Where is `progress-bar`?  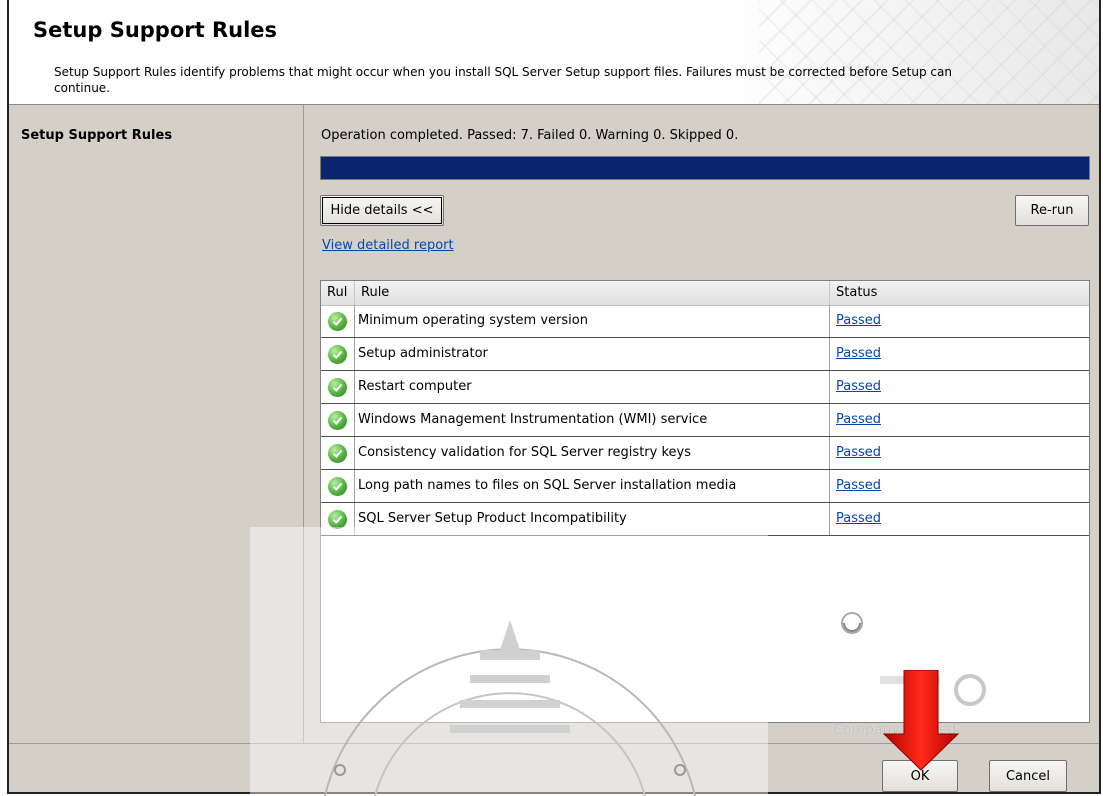 progress-bar is located at coordinates (705, 168).